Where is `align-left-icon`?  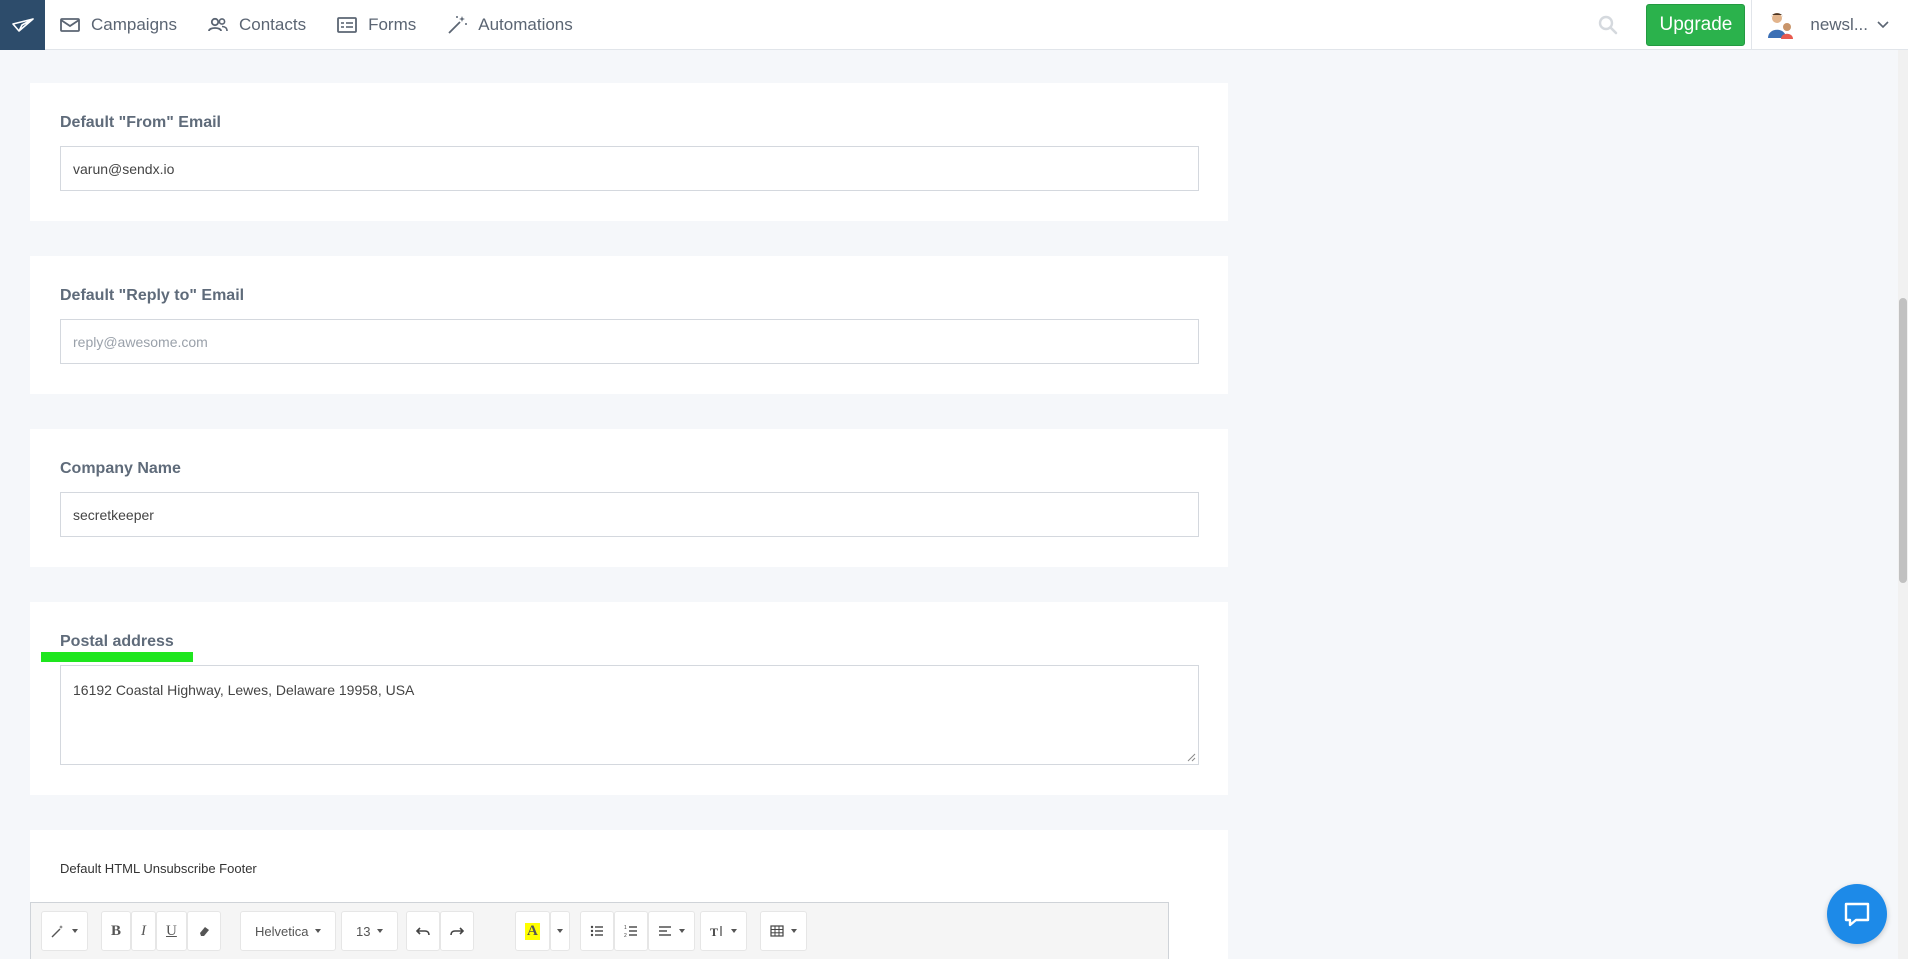 align-left-icon is located at coordinates (665, 931).